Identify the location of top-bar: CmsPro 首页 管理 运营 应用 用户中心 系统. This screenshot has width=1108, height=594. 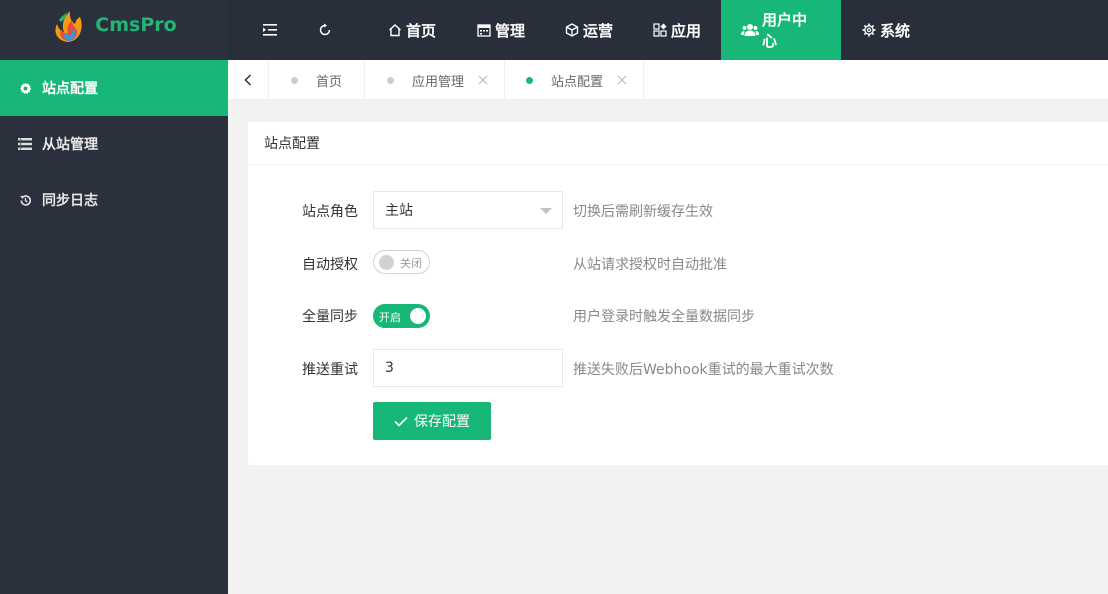
(554, 30).